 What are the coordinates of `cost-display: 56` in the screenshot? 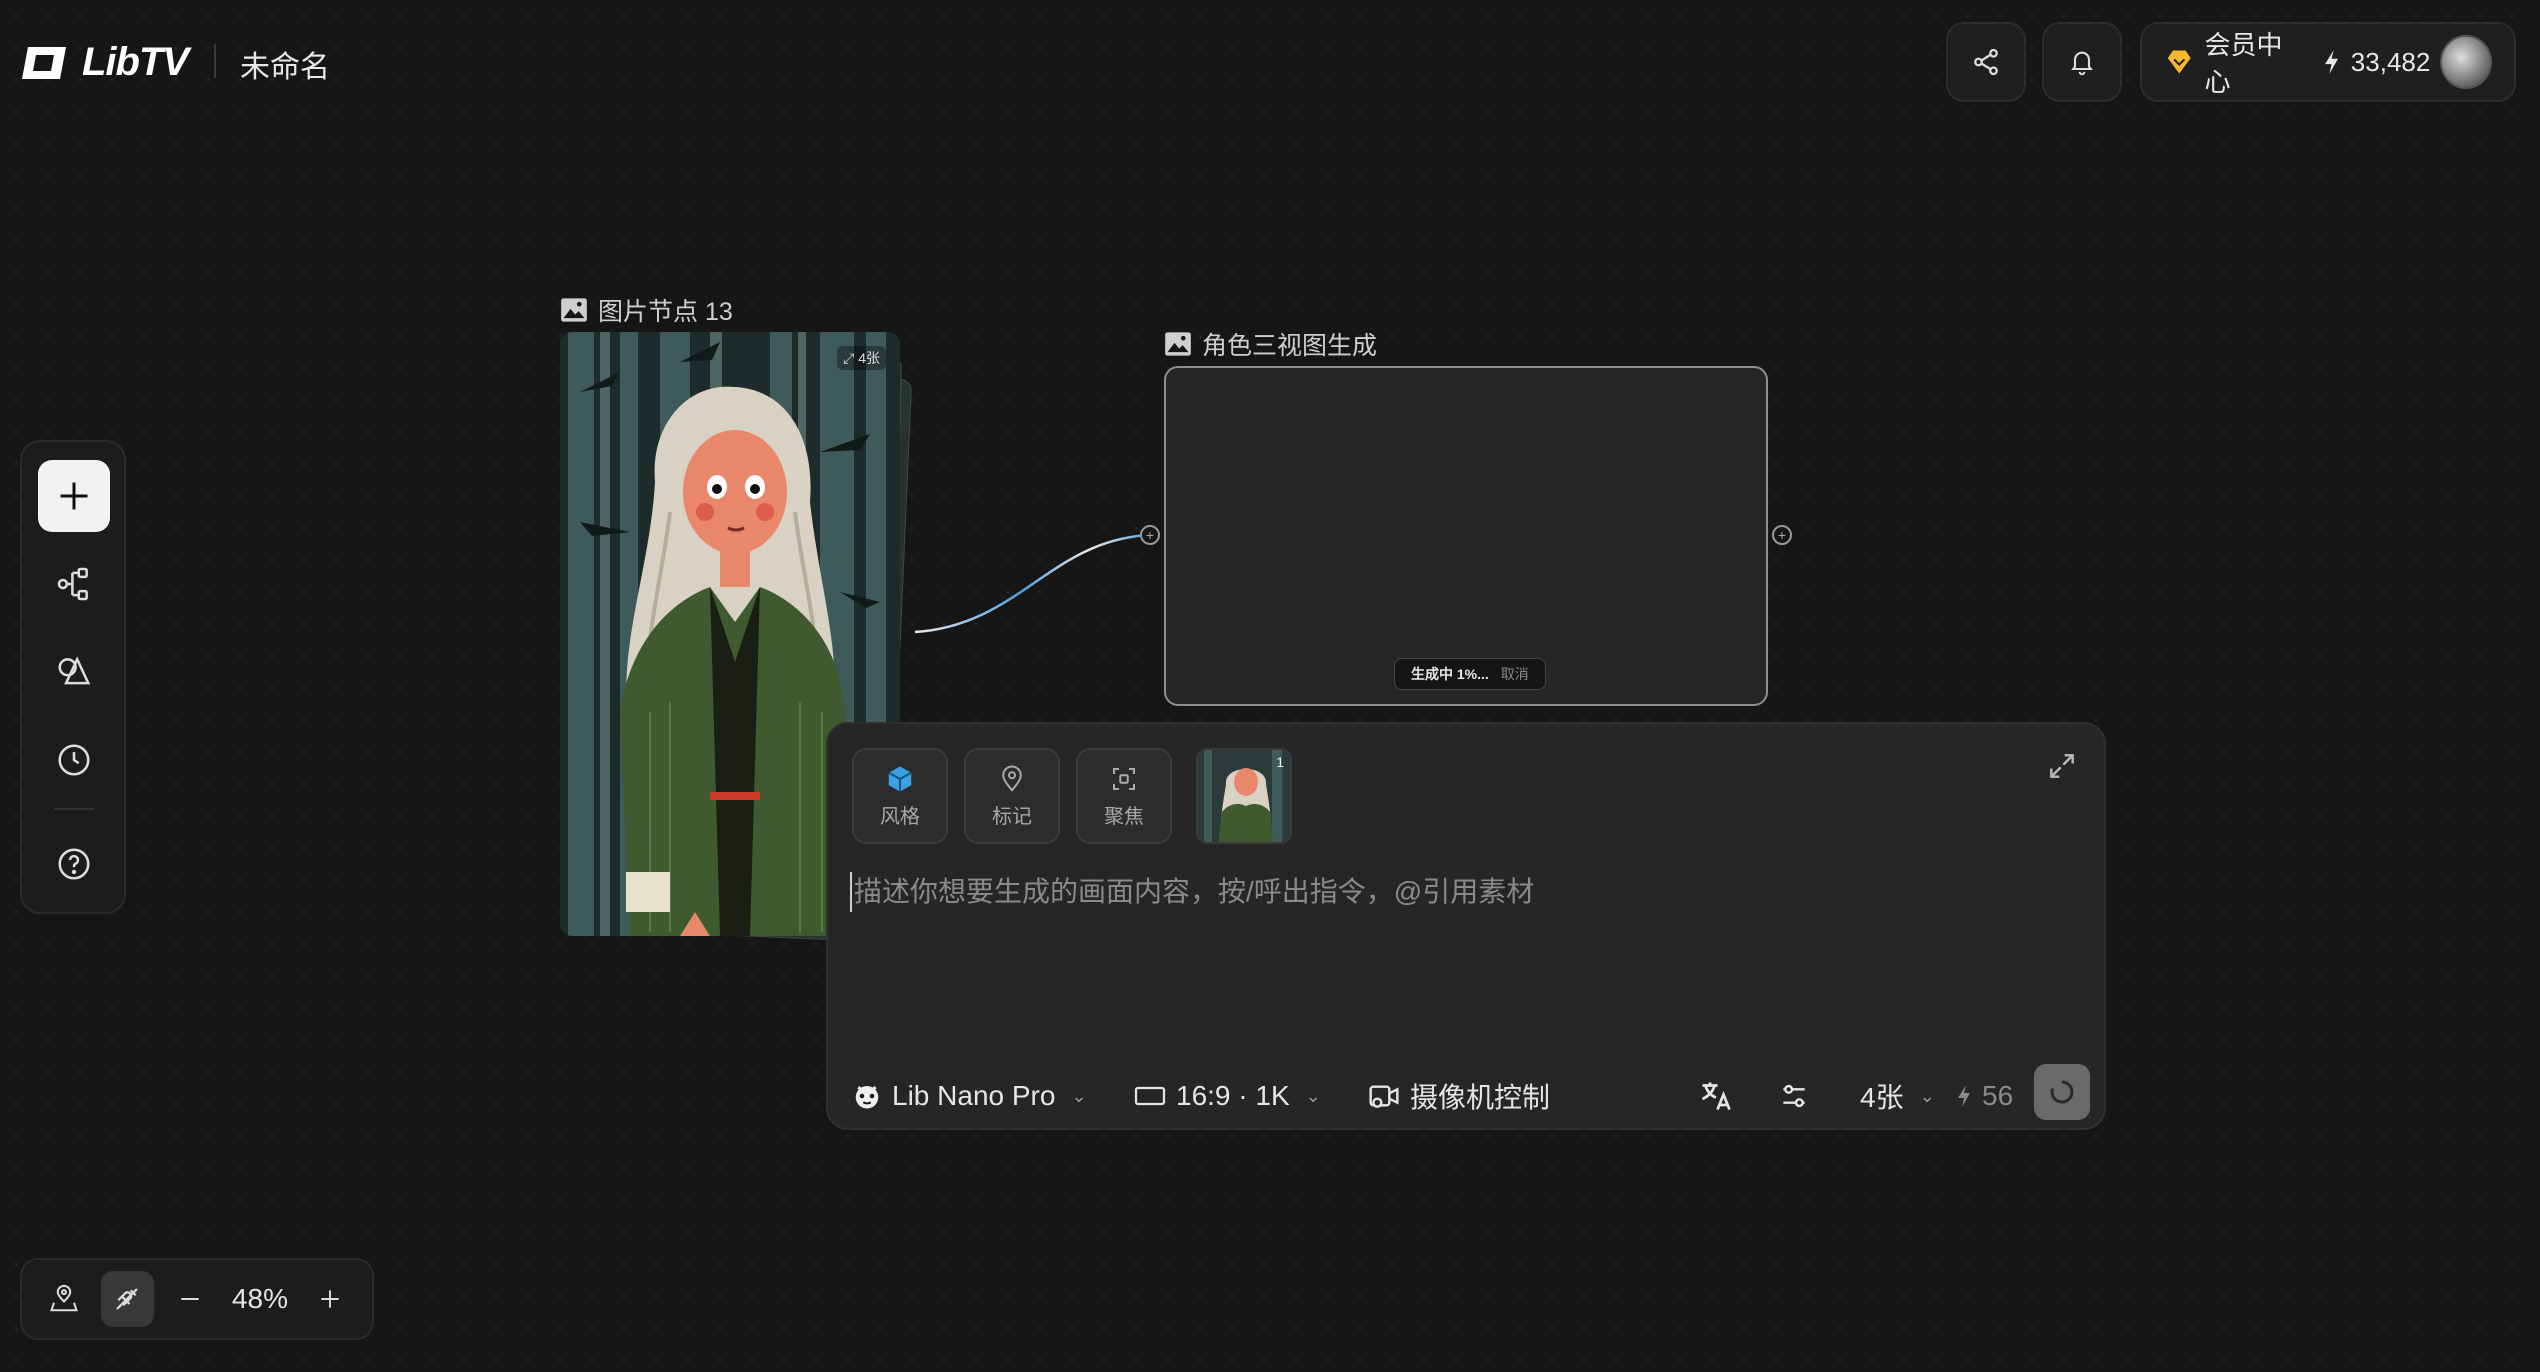 It's located at (1984, 1096).